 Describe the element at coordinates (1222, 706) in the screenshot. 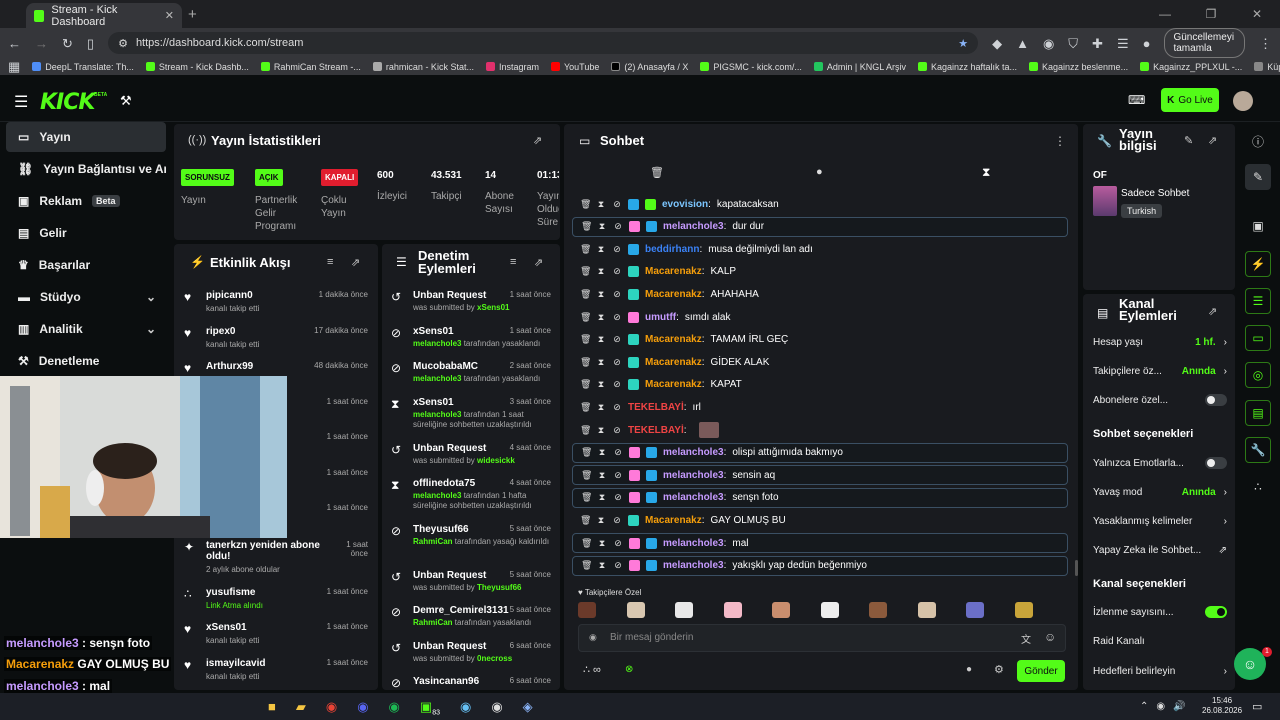

I see `clock: 15:46 26.08.2026` at that location.